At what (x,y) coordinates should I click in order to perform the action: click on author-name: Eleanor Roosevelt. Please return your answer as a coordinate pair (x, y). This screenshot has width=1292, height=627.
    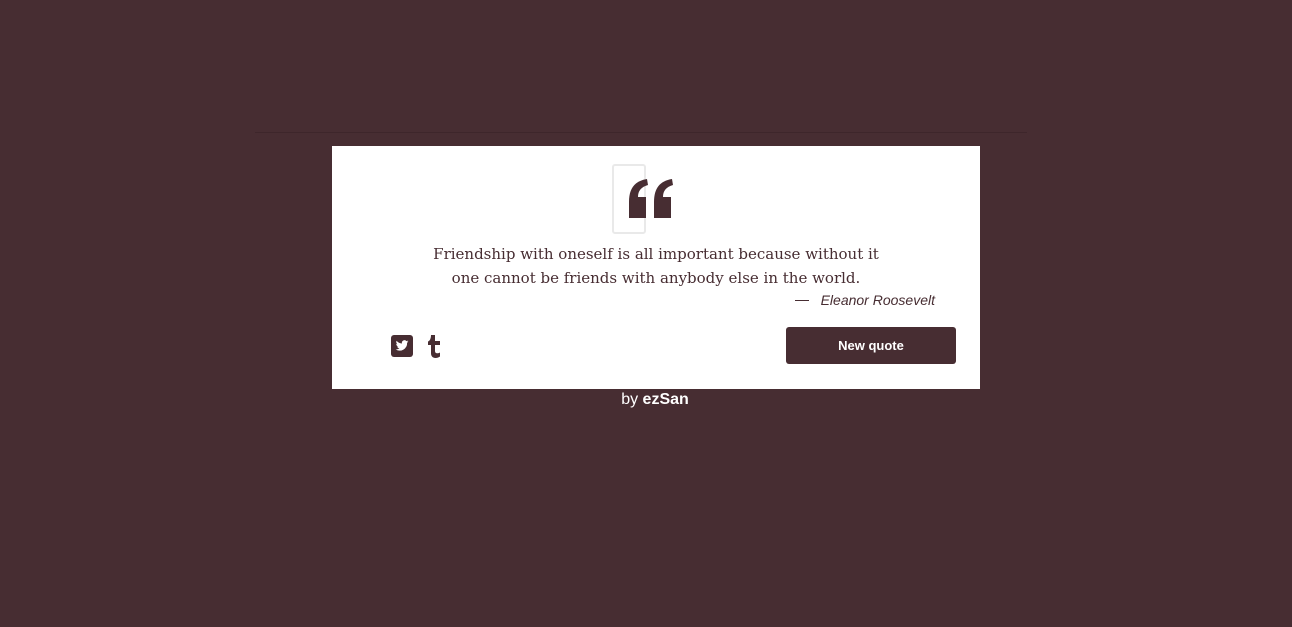
    Looking at the image, I should click on (877, 300).